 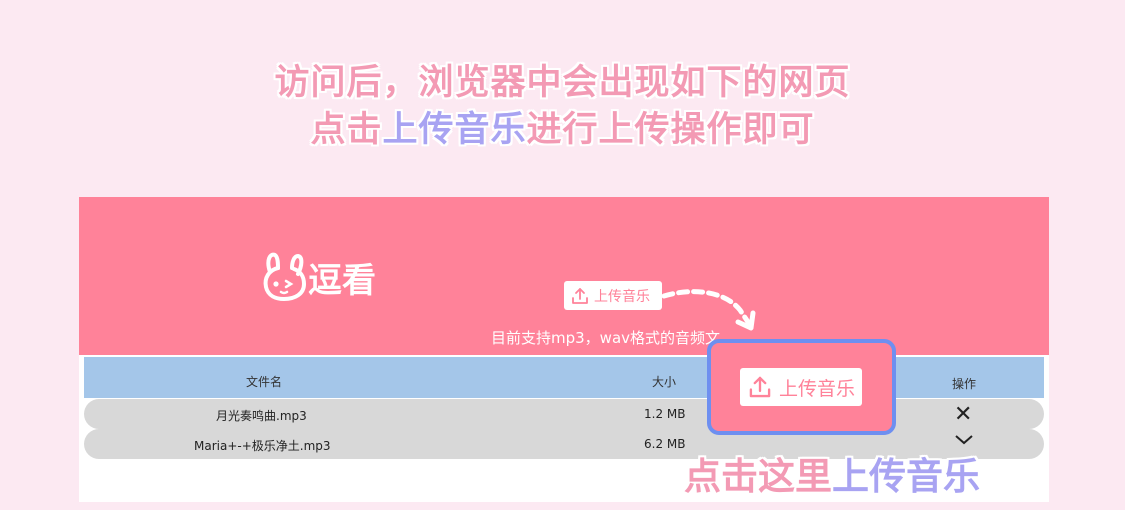 What do you see at coordinates (665, 414) in the screenshot?
I see `row-file-size: 1.2 MB` at bounding box center [665, 414].